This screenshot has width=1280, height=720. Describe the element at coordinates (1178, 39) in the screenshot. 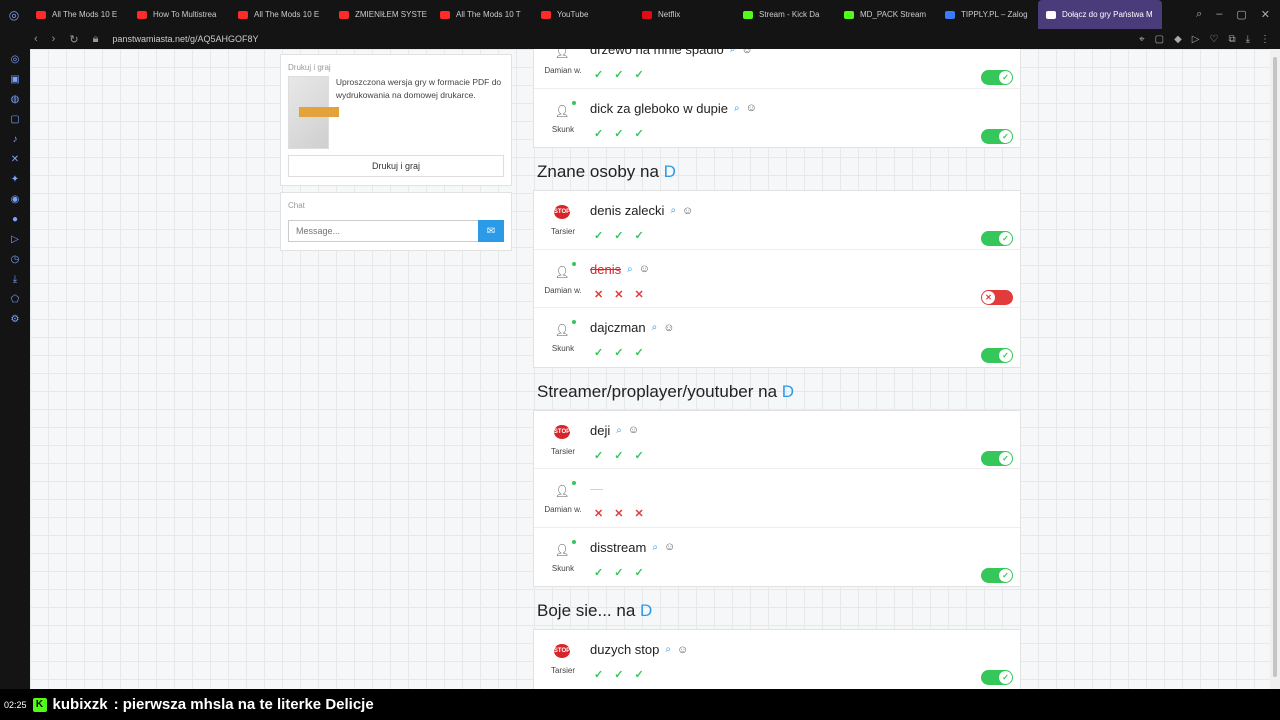

I see `shield-icon: ◆` at that location.